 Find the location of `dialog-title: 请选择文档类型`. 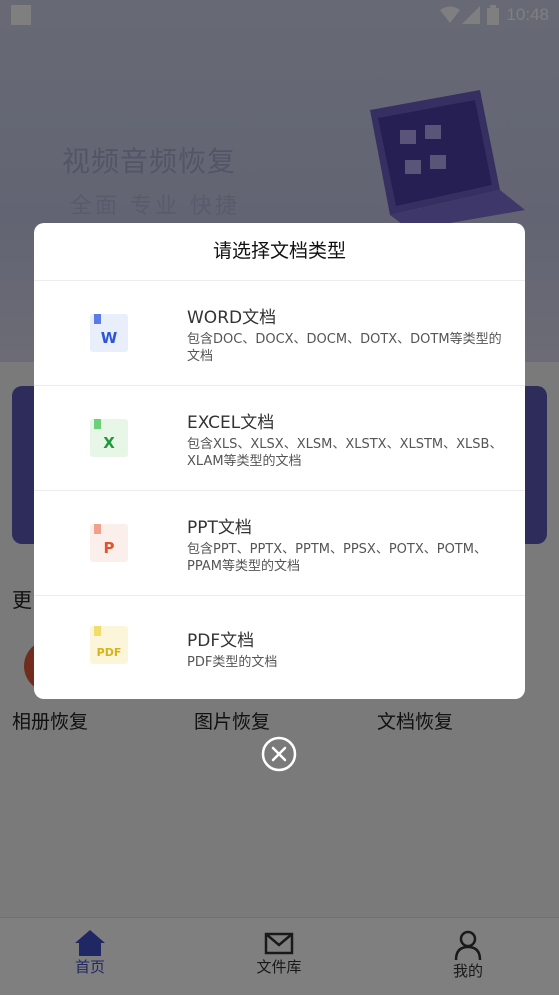

dialog-title: 请选择文档类型 is located at coordinates (279, 252).